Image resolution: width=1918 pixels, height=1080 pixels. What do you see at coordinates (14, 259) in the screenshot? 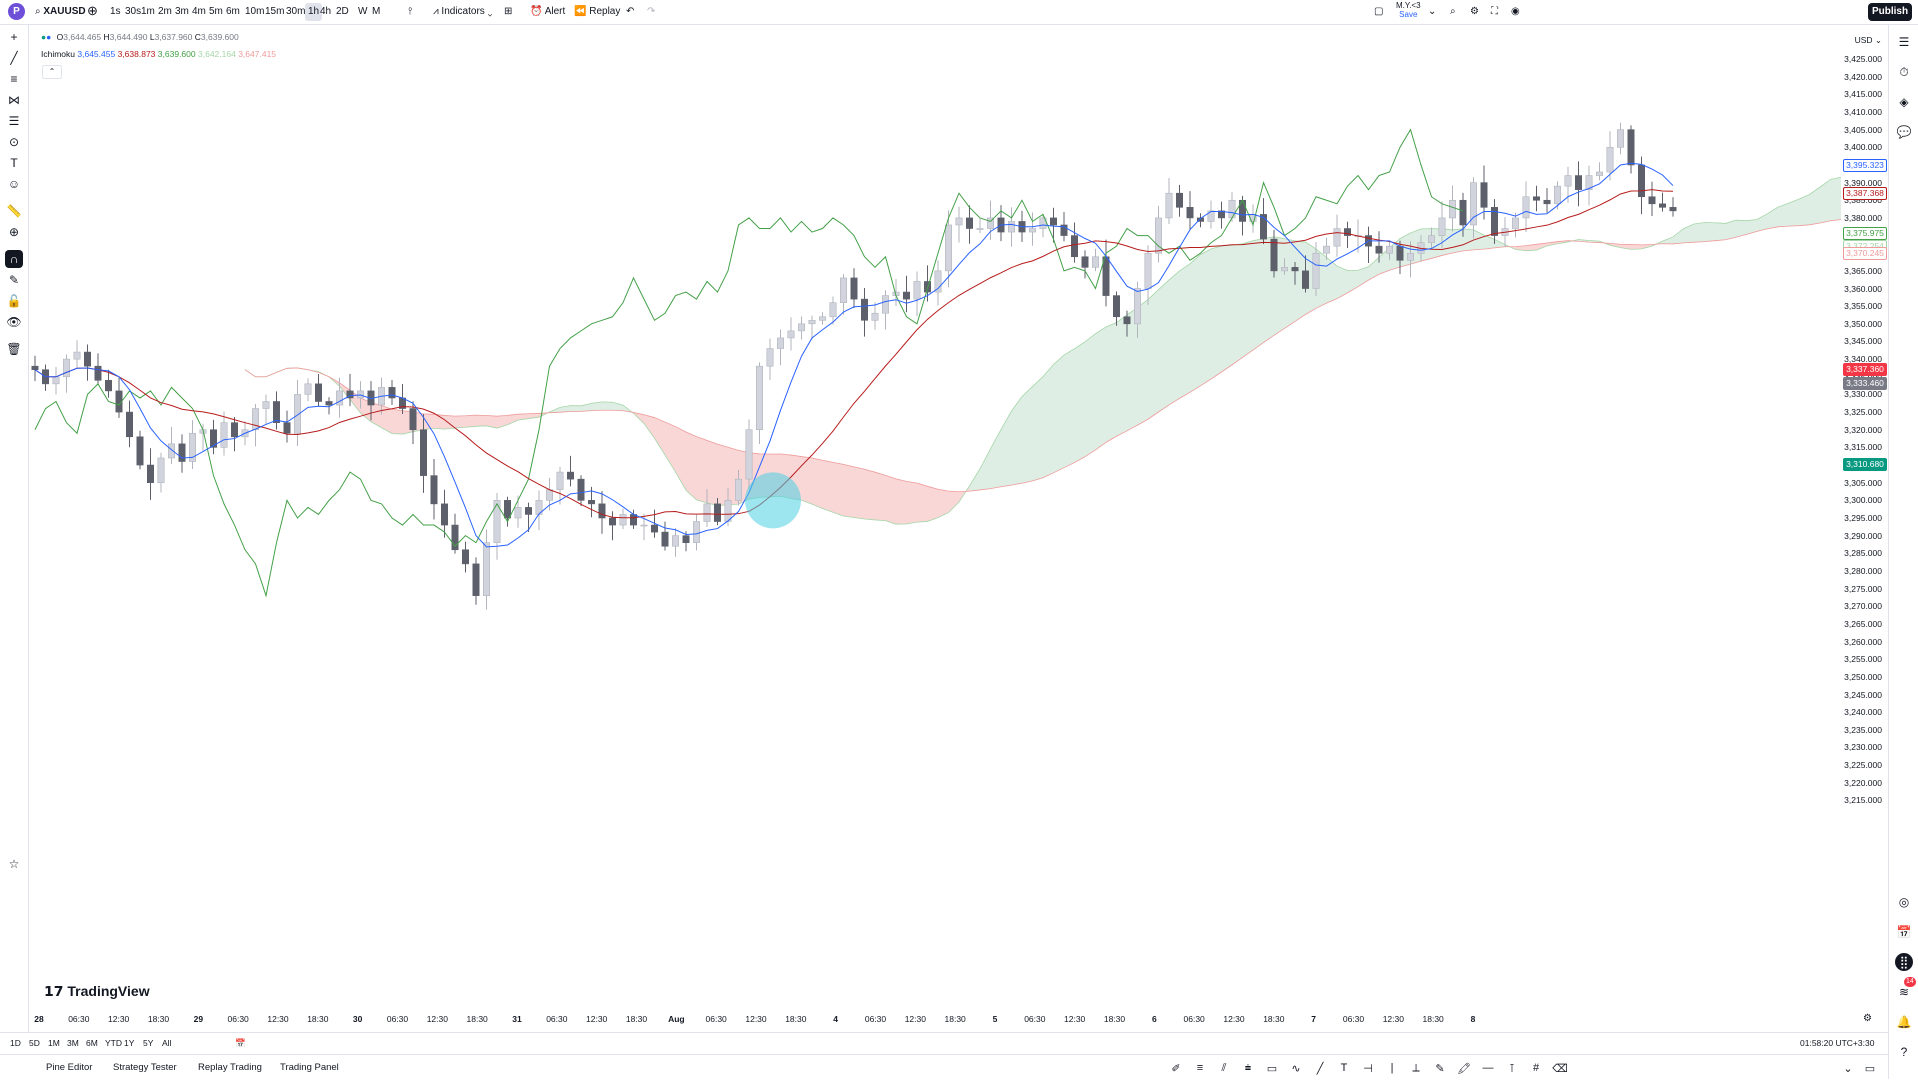
I see `magnet-icon: ∩` at bounding box center [14, 259].